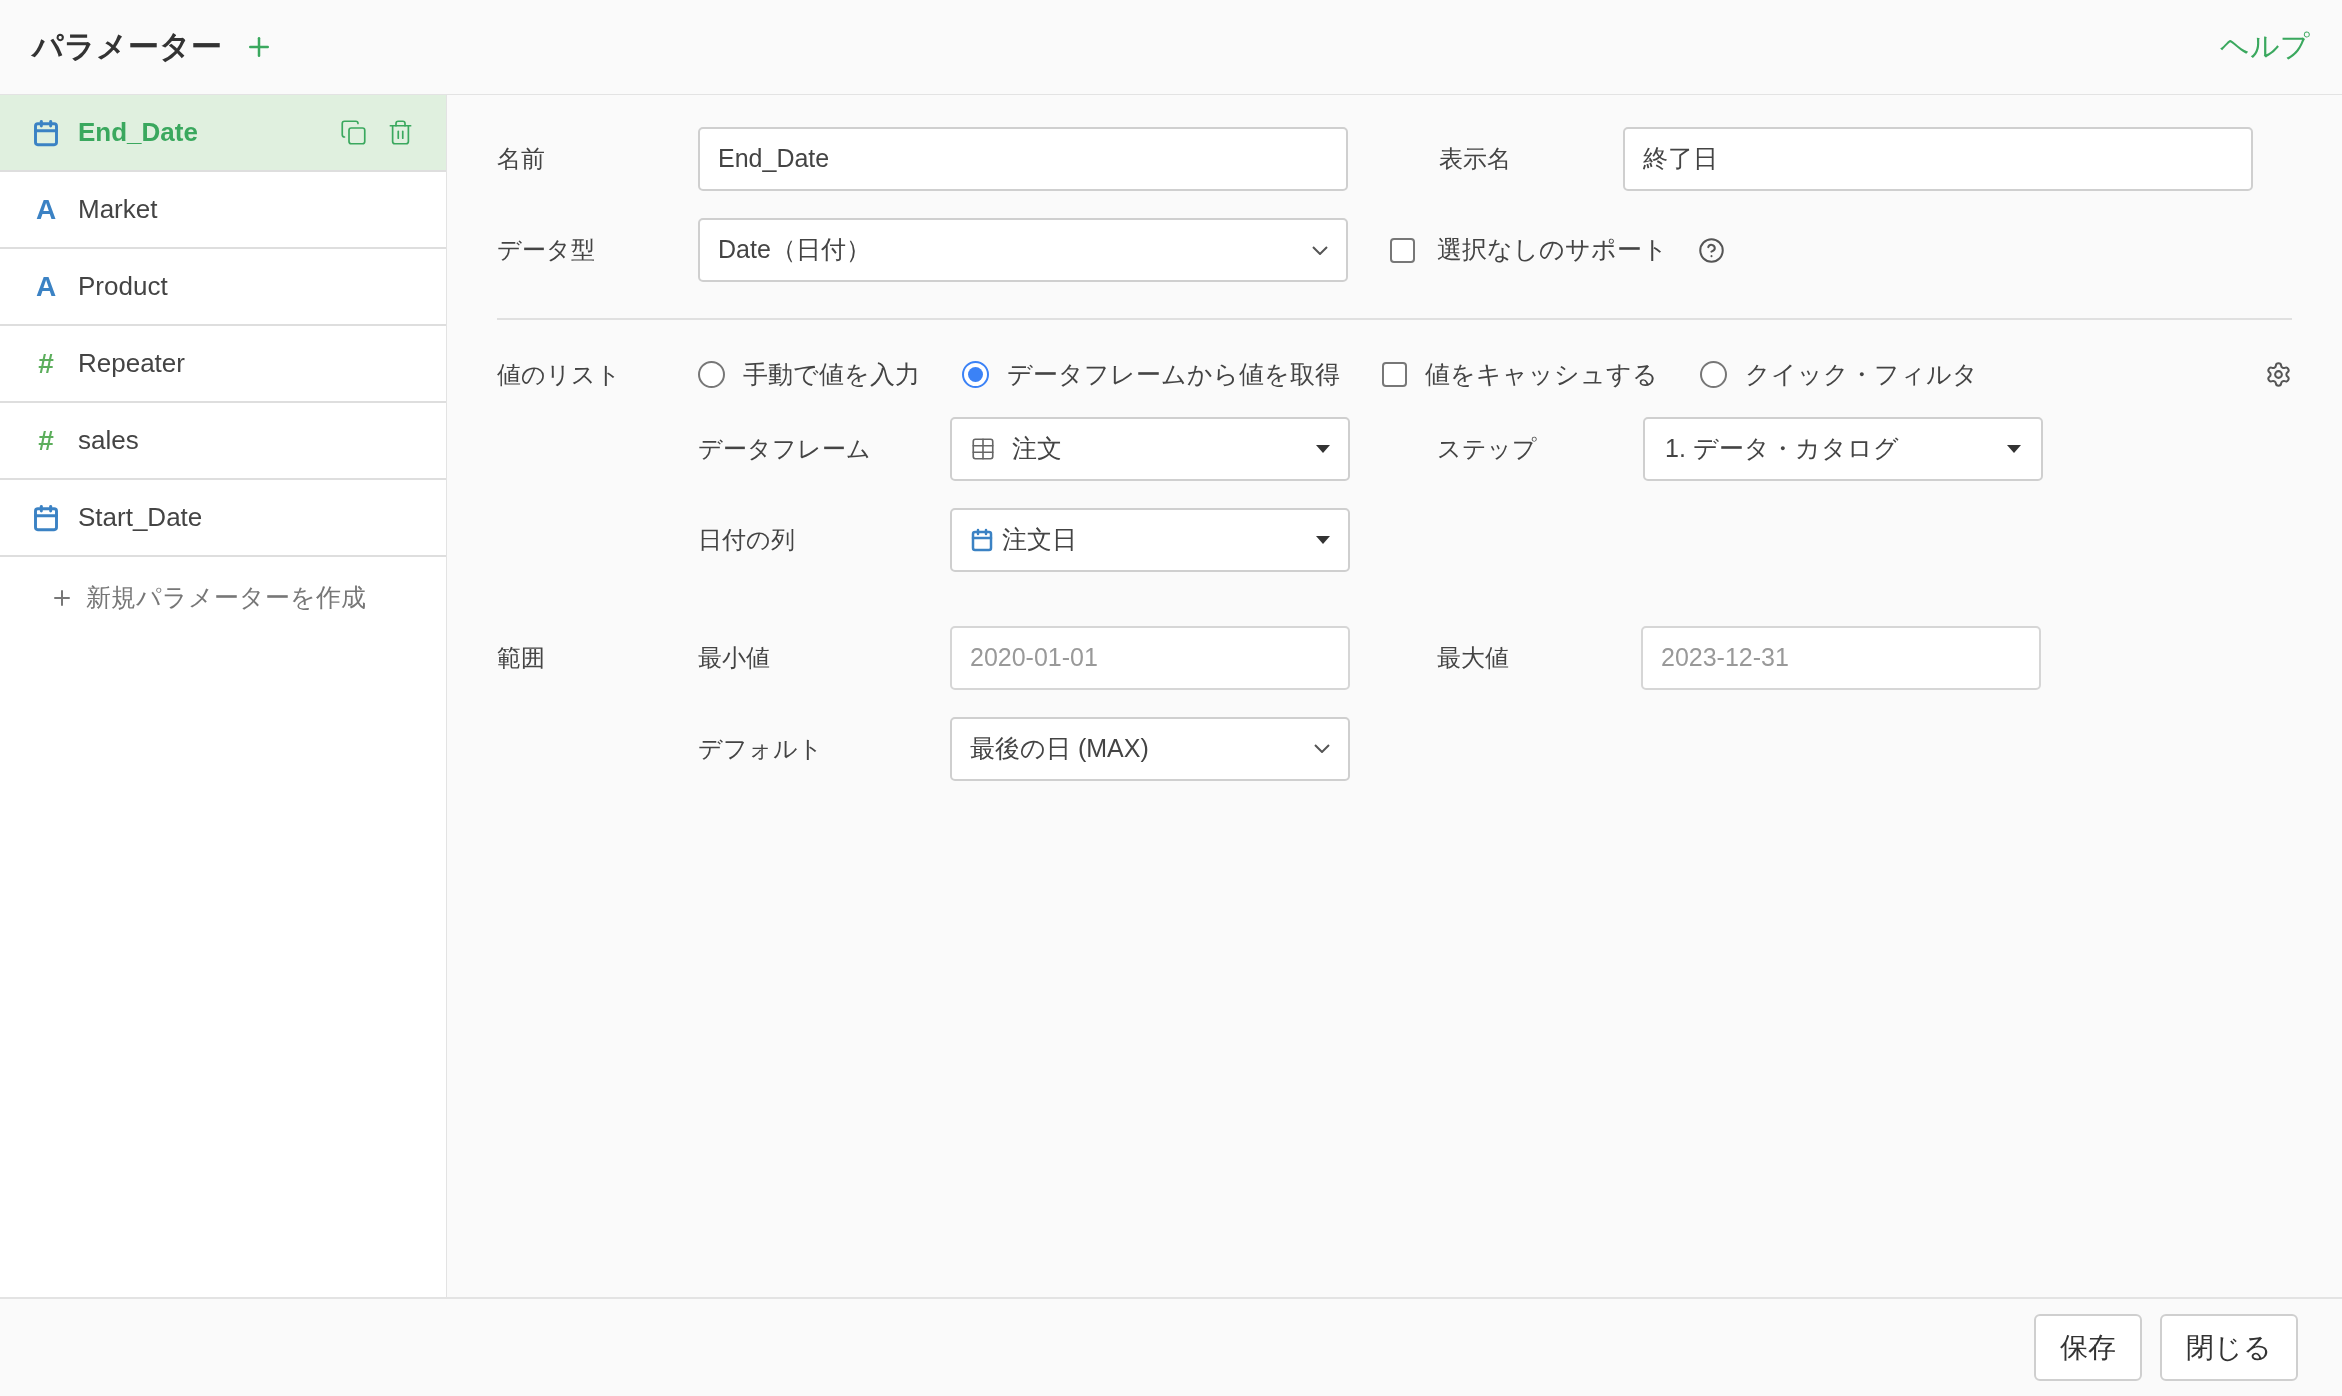 The image size is (2342, 1396). What do you see at coordinates (521, 159) in the screenshot?
I see `field-label: 名前` at bounding box center [521, 159].